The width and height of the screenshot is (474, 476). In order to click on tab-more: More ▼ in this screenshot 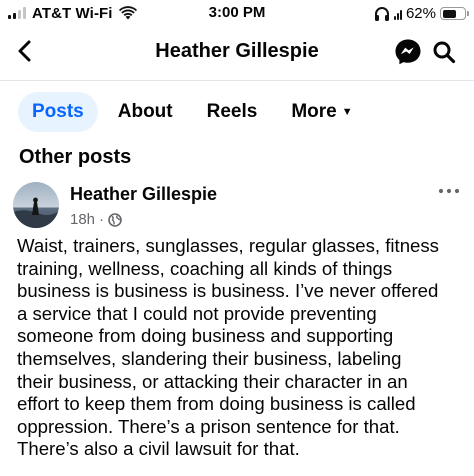, I will do `click(321, 112)`.